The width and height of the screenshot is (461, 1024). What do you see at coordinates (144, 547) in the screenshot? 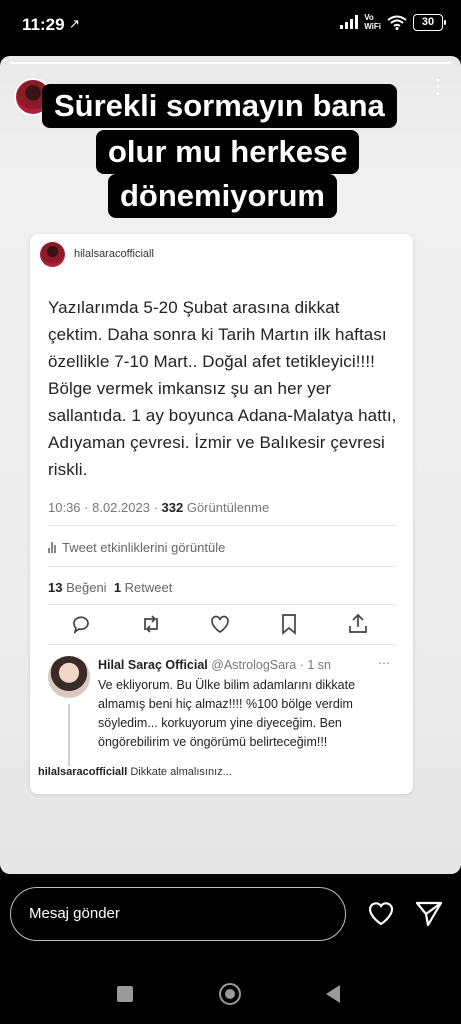
I see `tweet-activity-label: Tweet etkinliklerini görüntüle` at bounding box center [144, 547].